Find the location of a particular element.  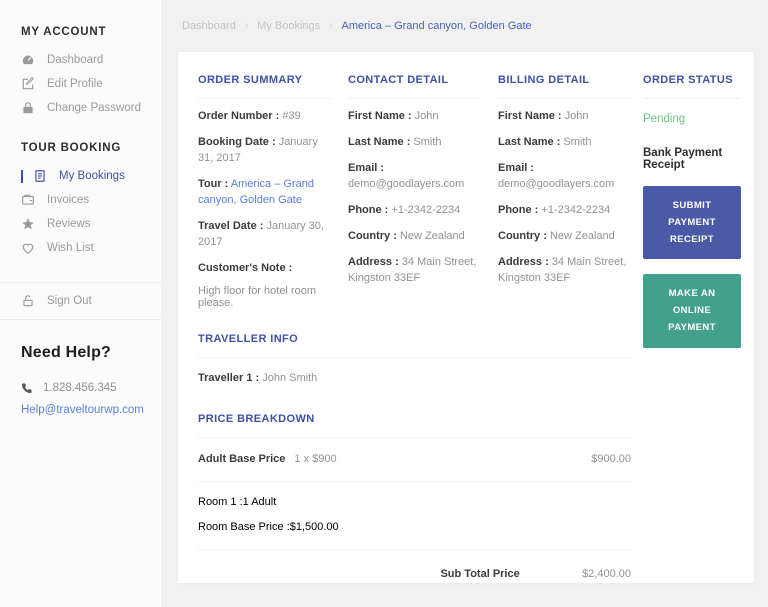

sidebar-item-label: Edit Profile is located at coordinates (75, 84).